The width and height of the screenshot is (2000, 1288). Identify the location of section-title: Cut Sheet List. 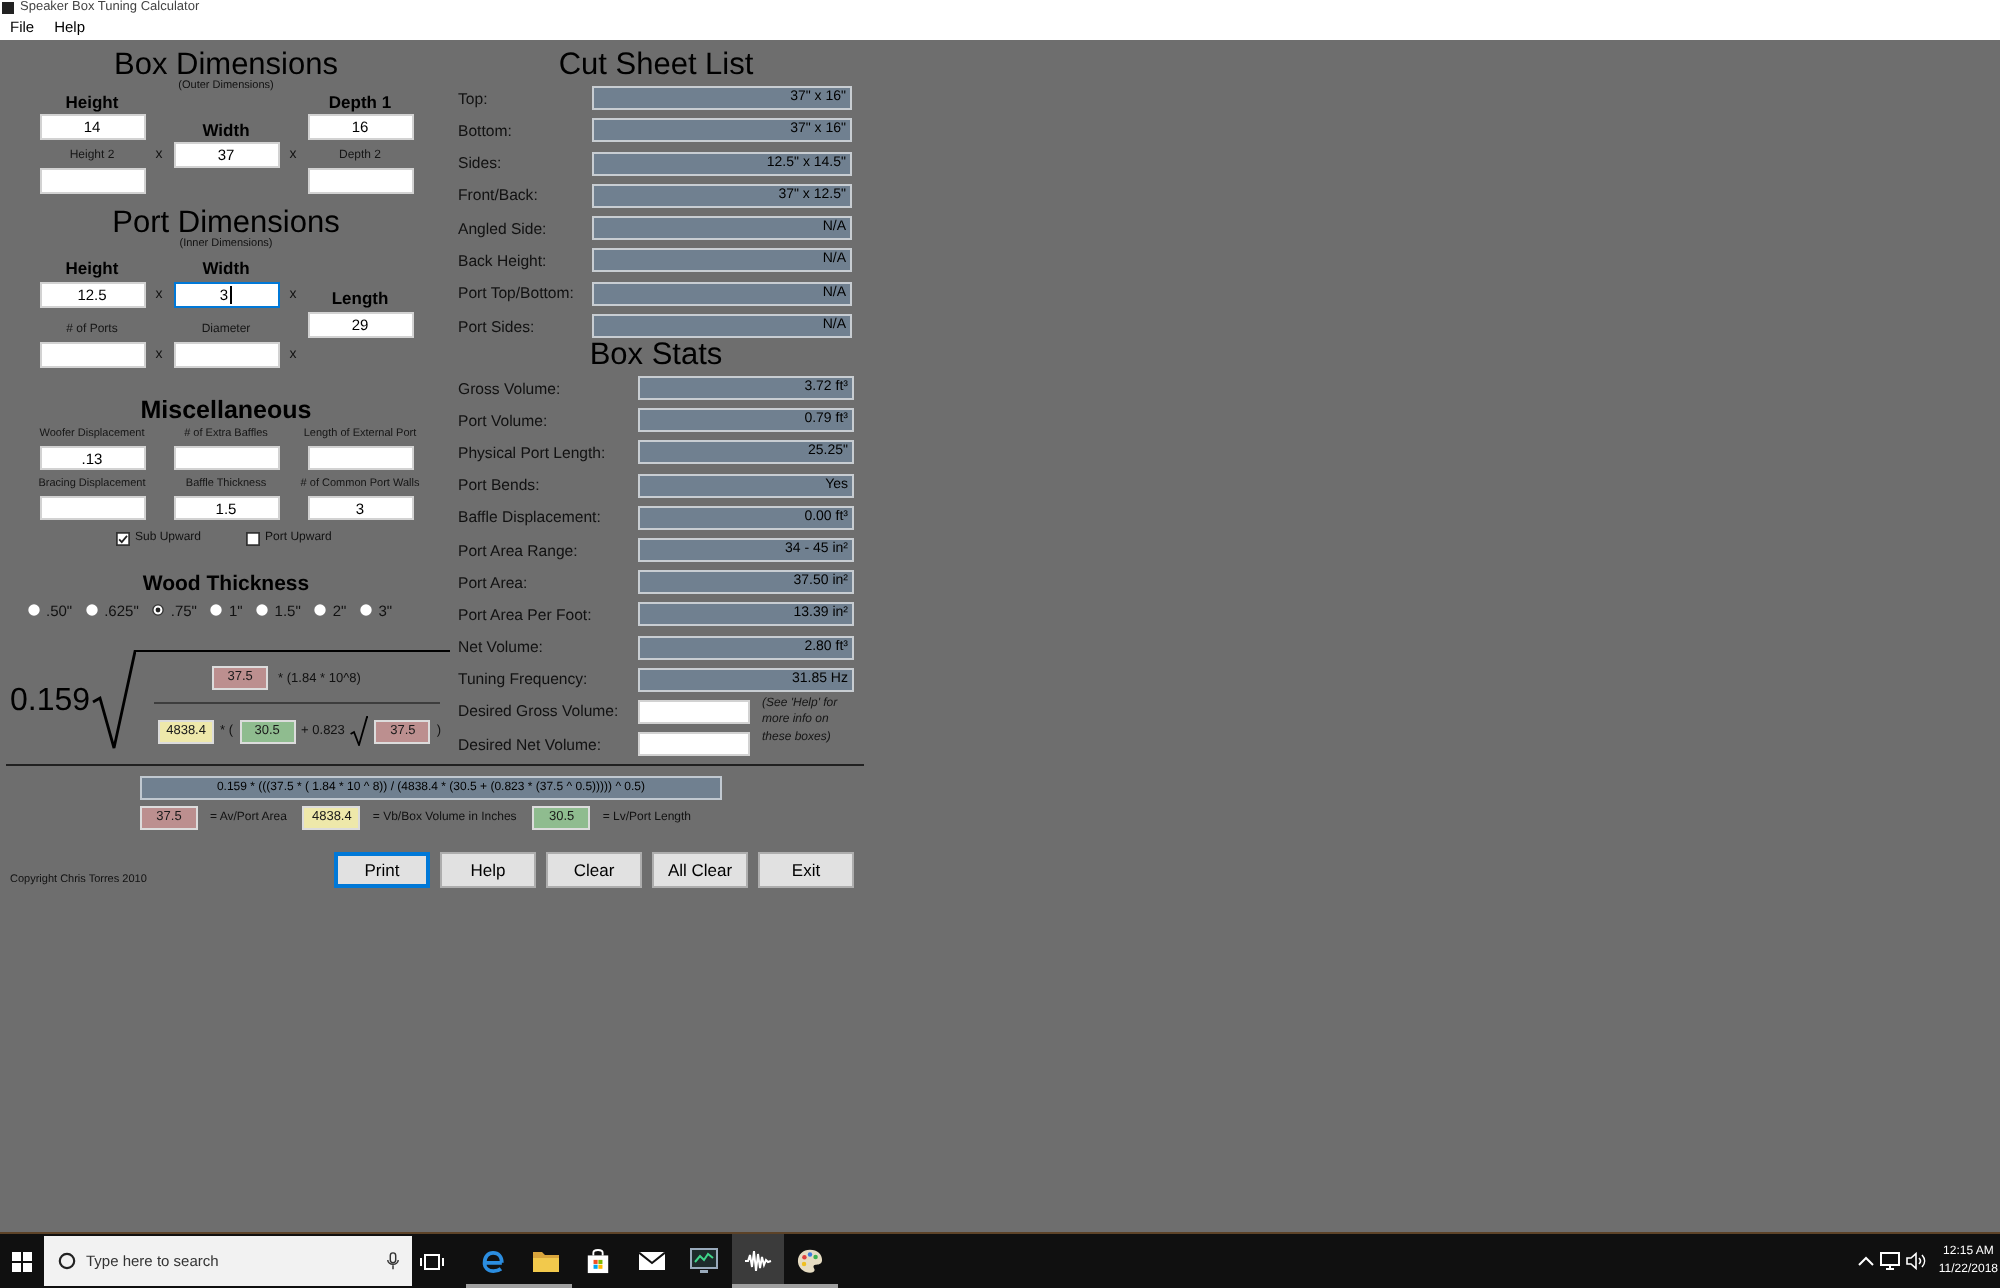
(656, 66).